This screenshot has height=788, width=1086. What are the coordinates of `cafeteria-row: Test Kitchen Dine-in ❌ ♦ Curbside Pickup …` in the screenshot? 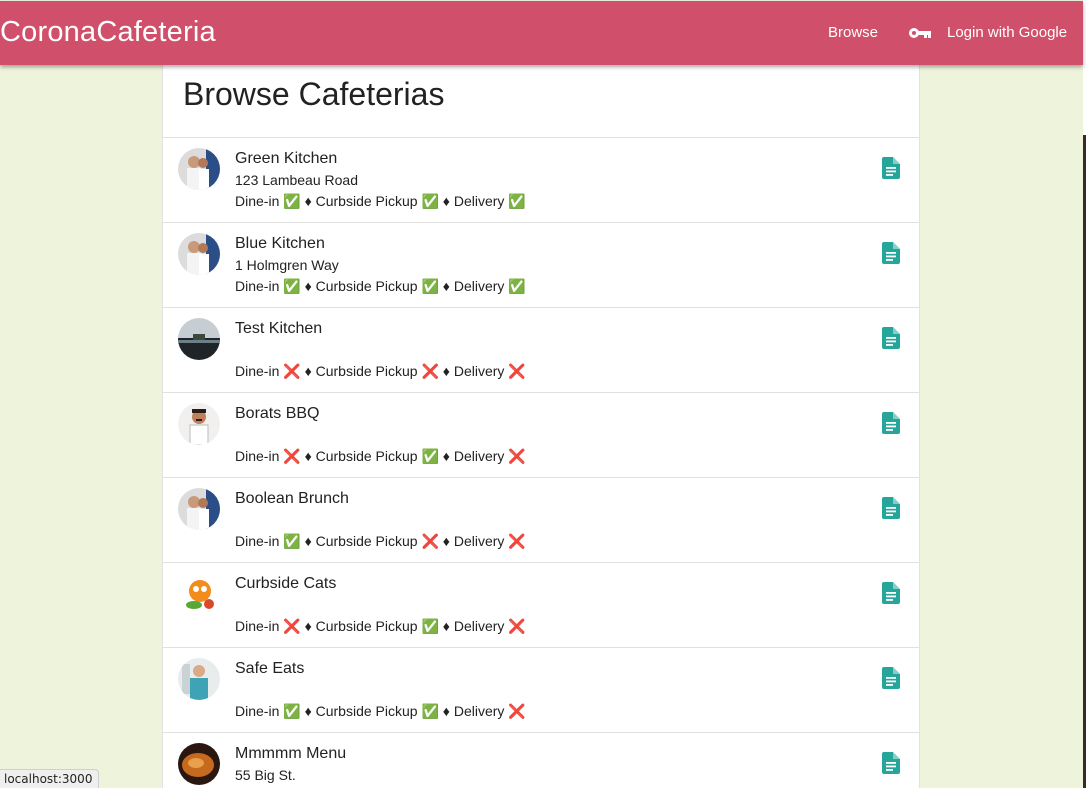 It's located at (541, 350).